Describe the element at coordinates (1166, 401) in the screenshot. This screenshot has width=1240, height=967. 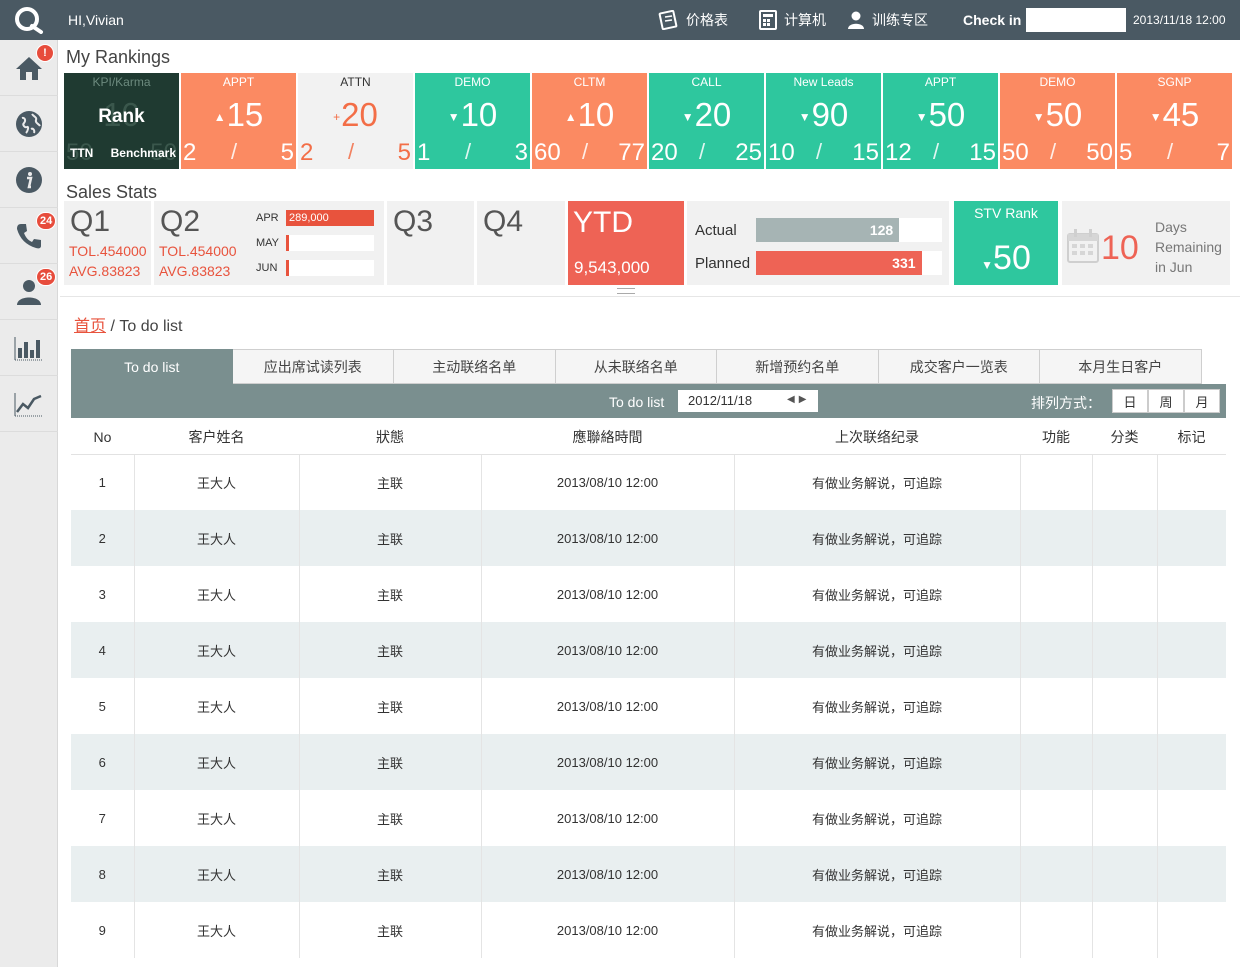
I see `sort-by-week-button: 周` at that location.